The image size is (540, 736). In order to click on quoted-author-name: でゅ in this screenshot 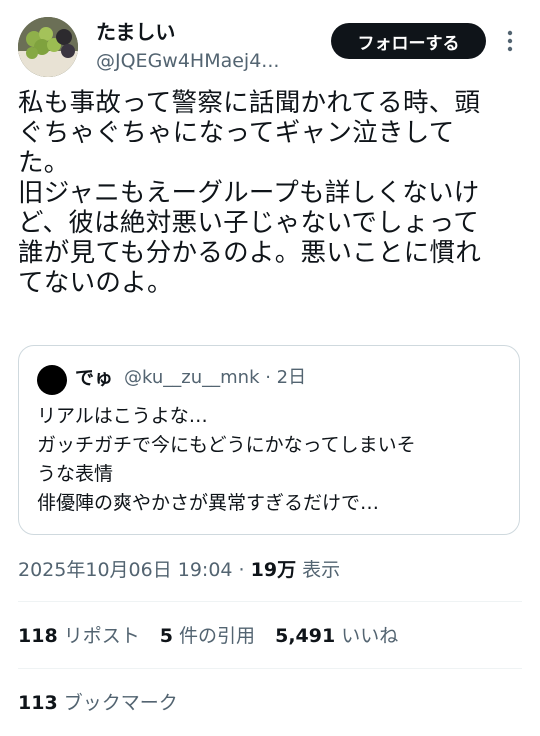, I will do `click(94, 378)`.